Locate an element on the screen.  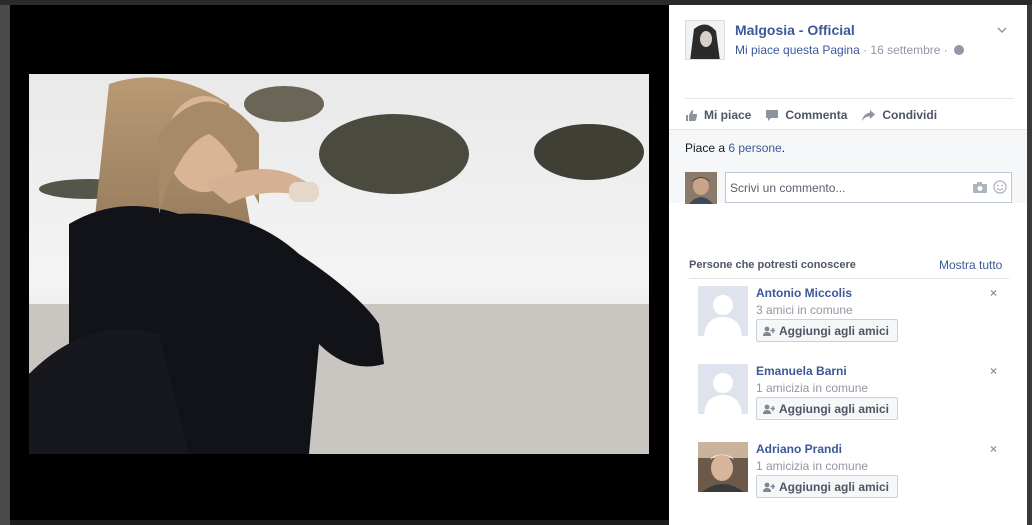
mutual-friends: 3 amici in comune is located at coordinates (804, 310).